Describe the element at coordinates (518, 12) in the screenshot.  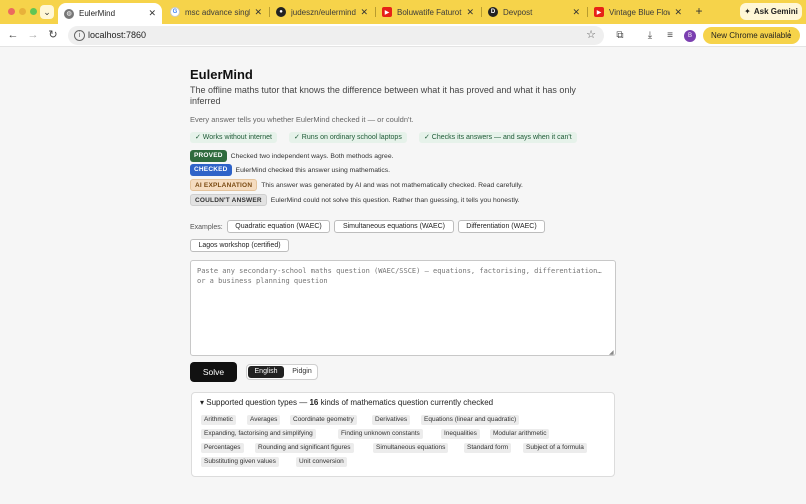
I see `tab-title: Devpost` at that location.